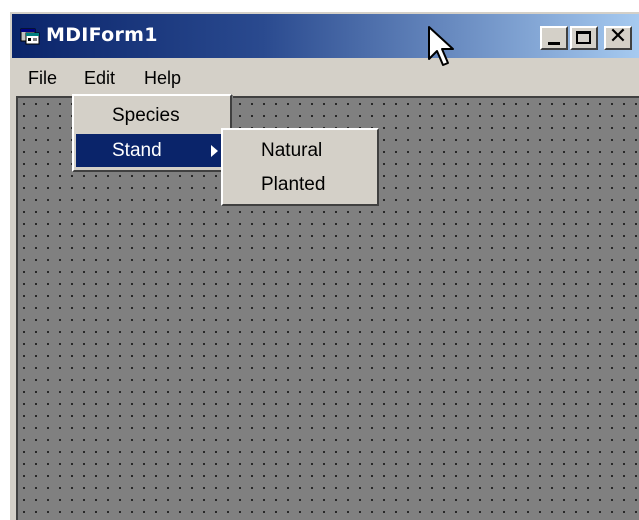  I want to click on maximize-button, so click(584, 38).